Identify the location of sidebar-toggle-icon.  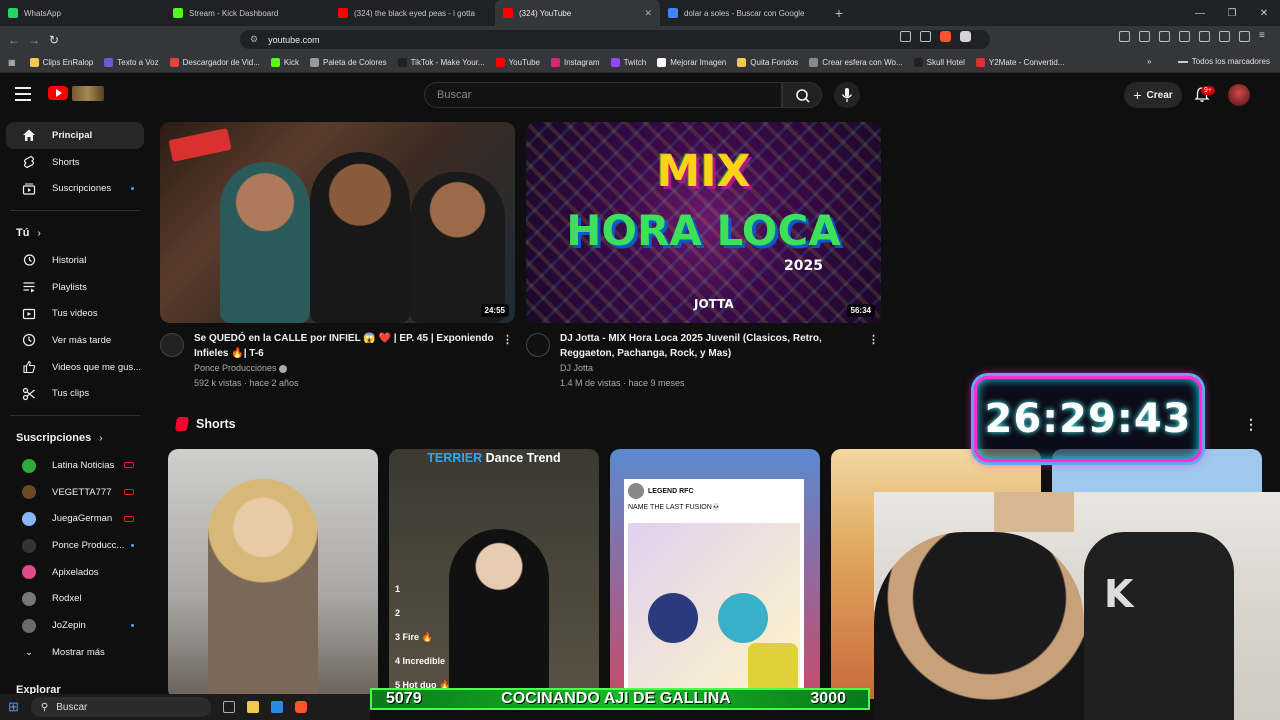
(1184, 36).